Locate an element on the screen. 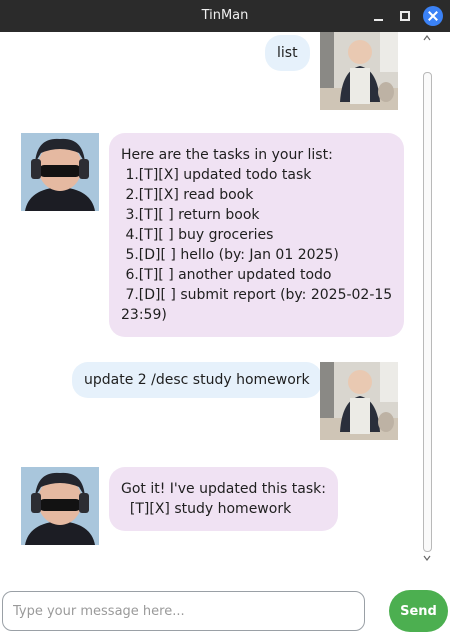 The width and height of the screenshot is (450, 633). chat-scrollbar is located at coordinates (427, 302).